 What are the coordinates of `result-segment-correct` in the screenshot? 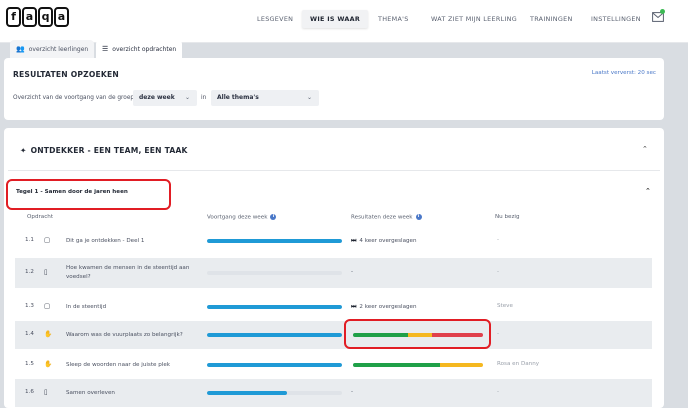 It's located at (397, 365).